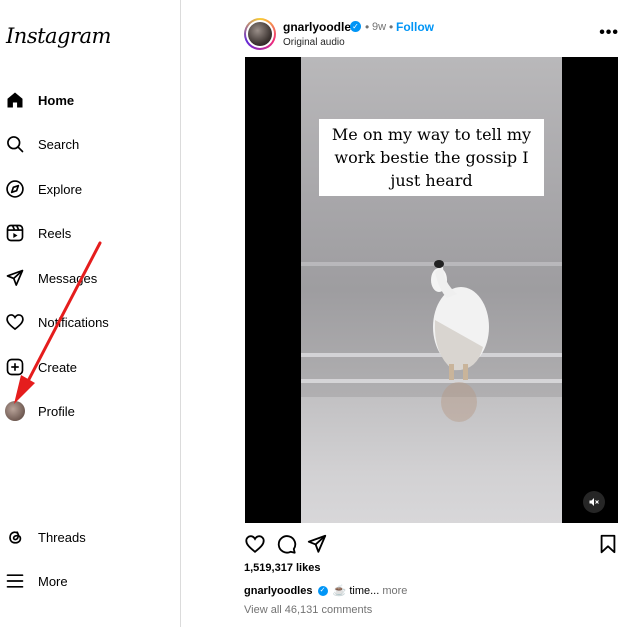 The image size is (627, 627). What do you see at coordinates (308, 610) in the screenshot?
I see `view-all-comments-link: View all 46,131 comments` at bounding box center [308, 610].